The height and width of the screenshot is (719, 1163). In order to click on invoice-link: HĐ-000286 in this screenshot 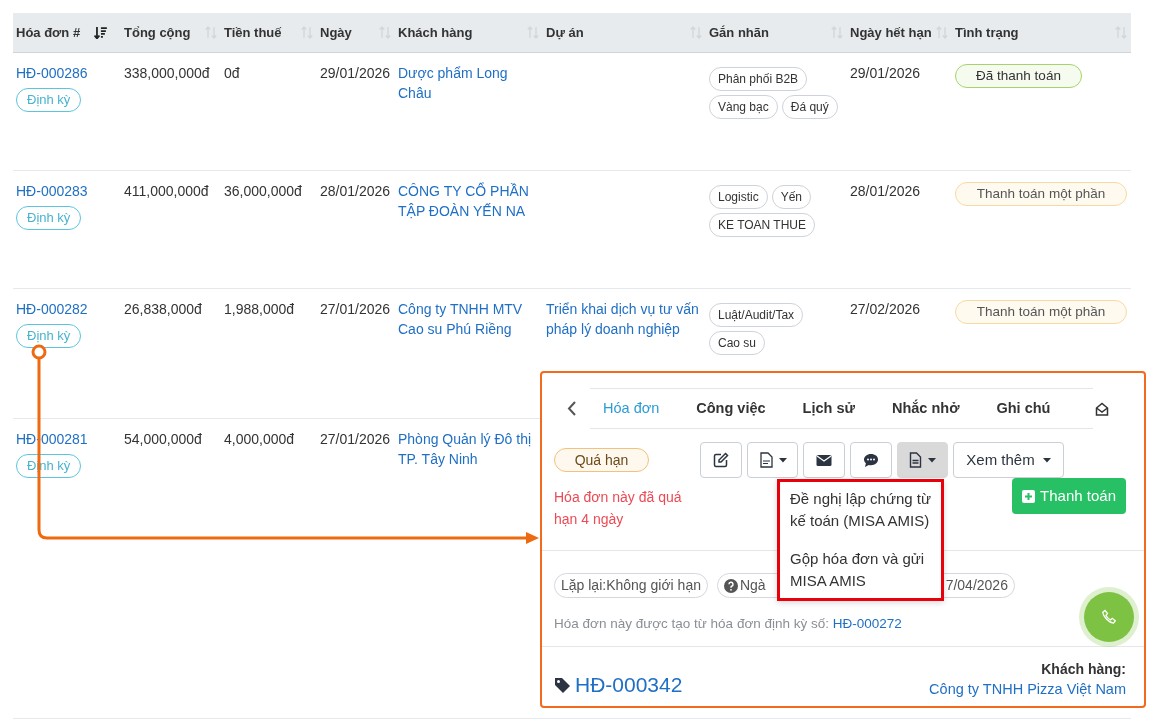, I will do `click(52, 72)`.